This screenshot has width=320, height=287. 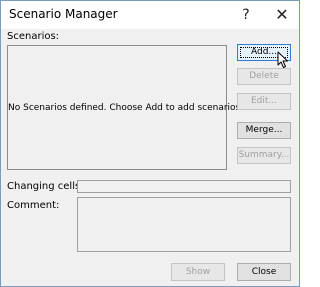 What do you see at coordinates (33, 36) in the screenshot?
I see `scenarios-label: Scenarios:` at bounding box center [33, 36].